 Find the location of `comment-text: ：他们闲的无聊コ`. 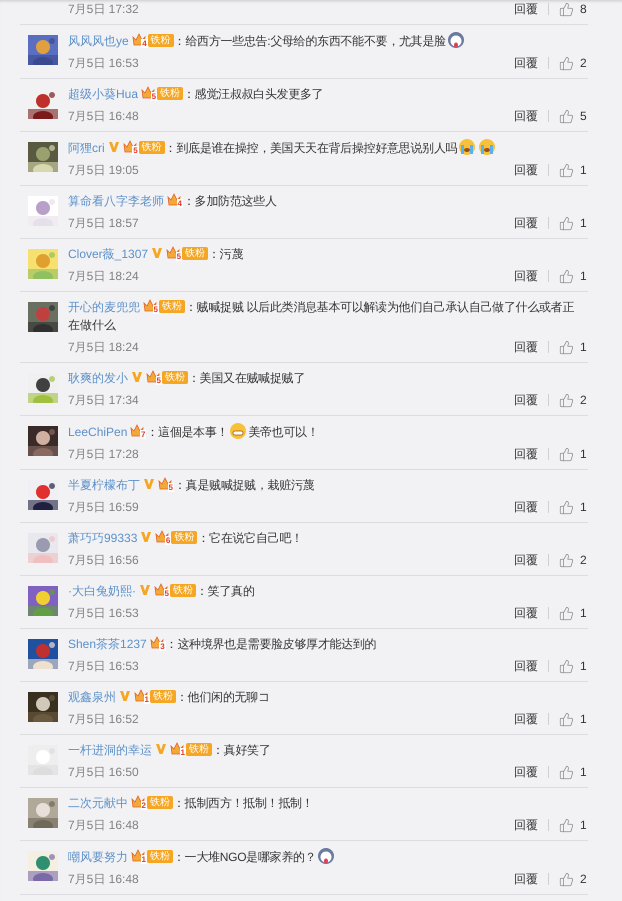

comment-text: ：他们闲的无聊コ is located at coordinates (223, 697).